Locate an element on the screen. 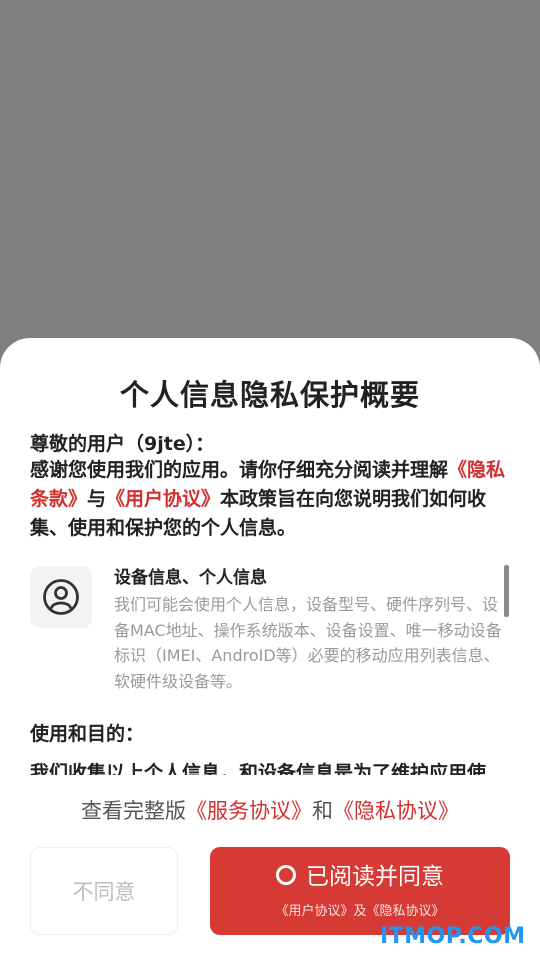  full-version-and: 和 is located at coordinates (322, 811).